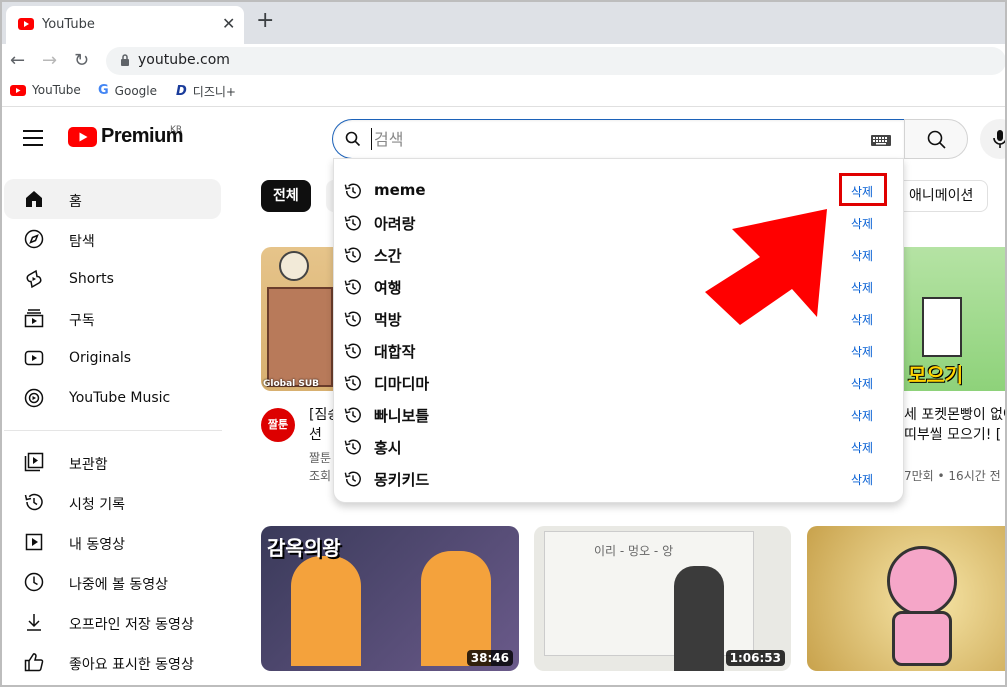  I want to click on my-videos-icon, so click(34, 542).